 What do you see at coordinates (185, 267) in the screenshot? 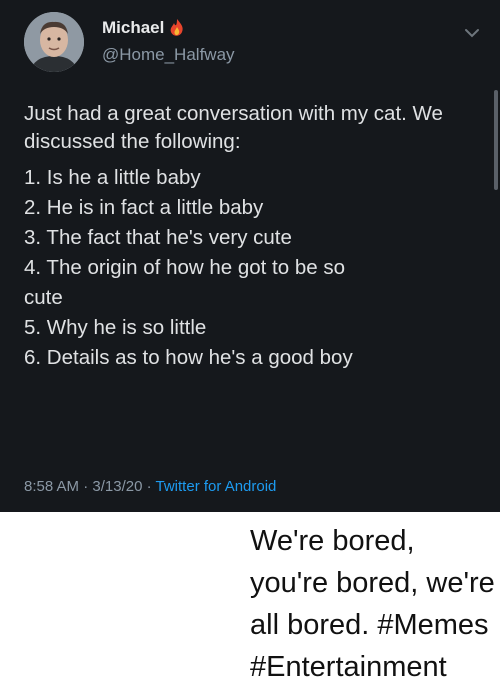
I see `list-item: 4. The origin of how he got to be so` at bounding box center [185, 267].